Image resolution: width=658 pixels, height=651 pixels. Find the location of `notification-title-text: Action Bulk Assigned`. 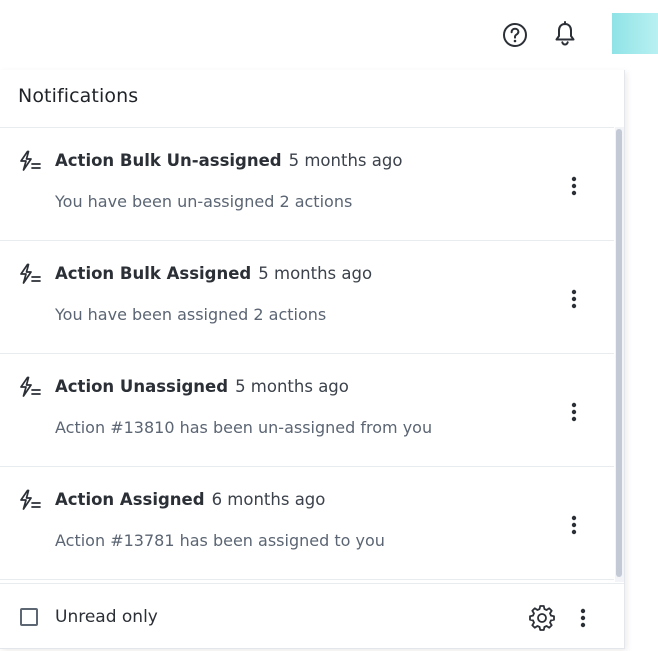

notification-title-text: Action Bulk Assigned is located at coordinates (153, 273).